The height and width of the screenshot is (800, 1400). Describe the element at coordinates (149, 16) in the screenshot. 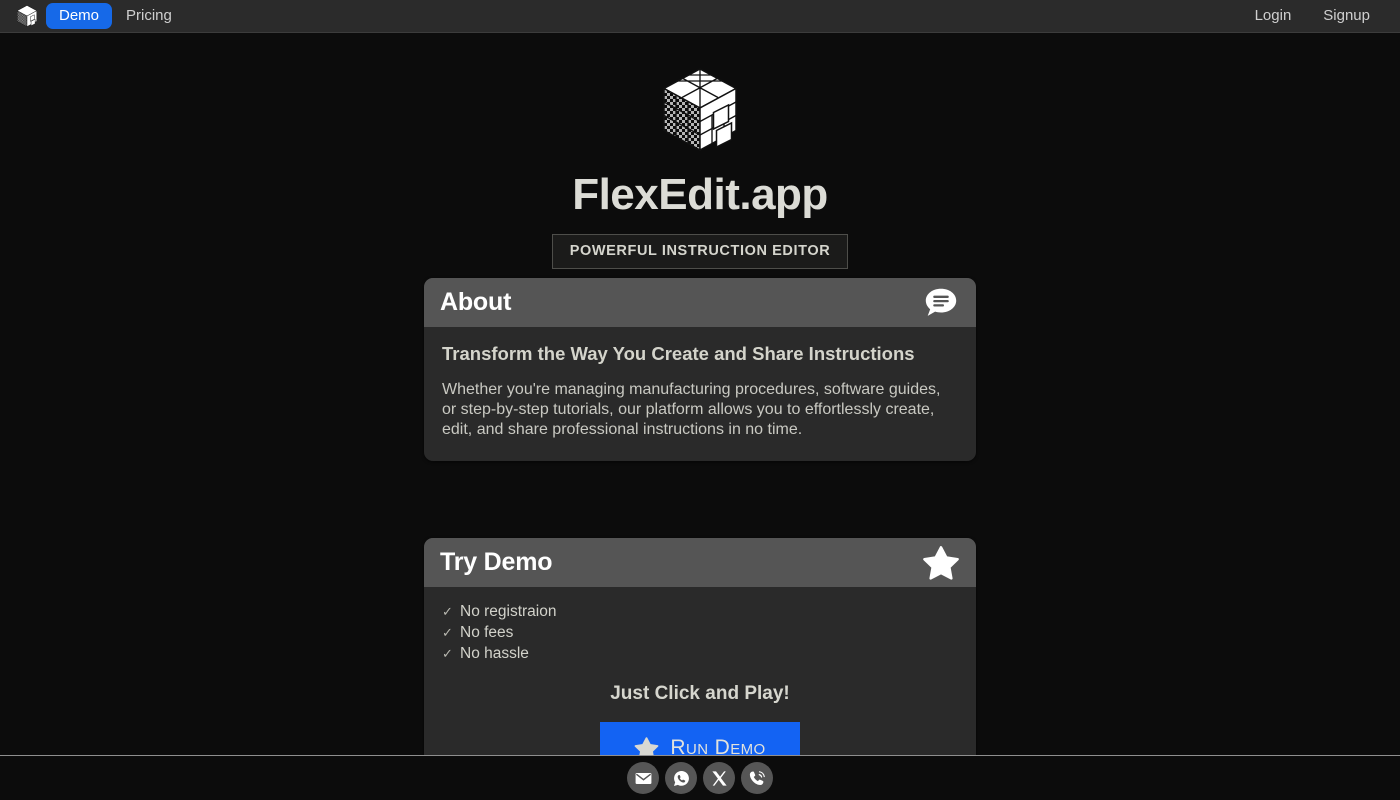

I see `nav-item-pricing: Pricing` at that location.